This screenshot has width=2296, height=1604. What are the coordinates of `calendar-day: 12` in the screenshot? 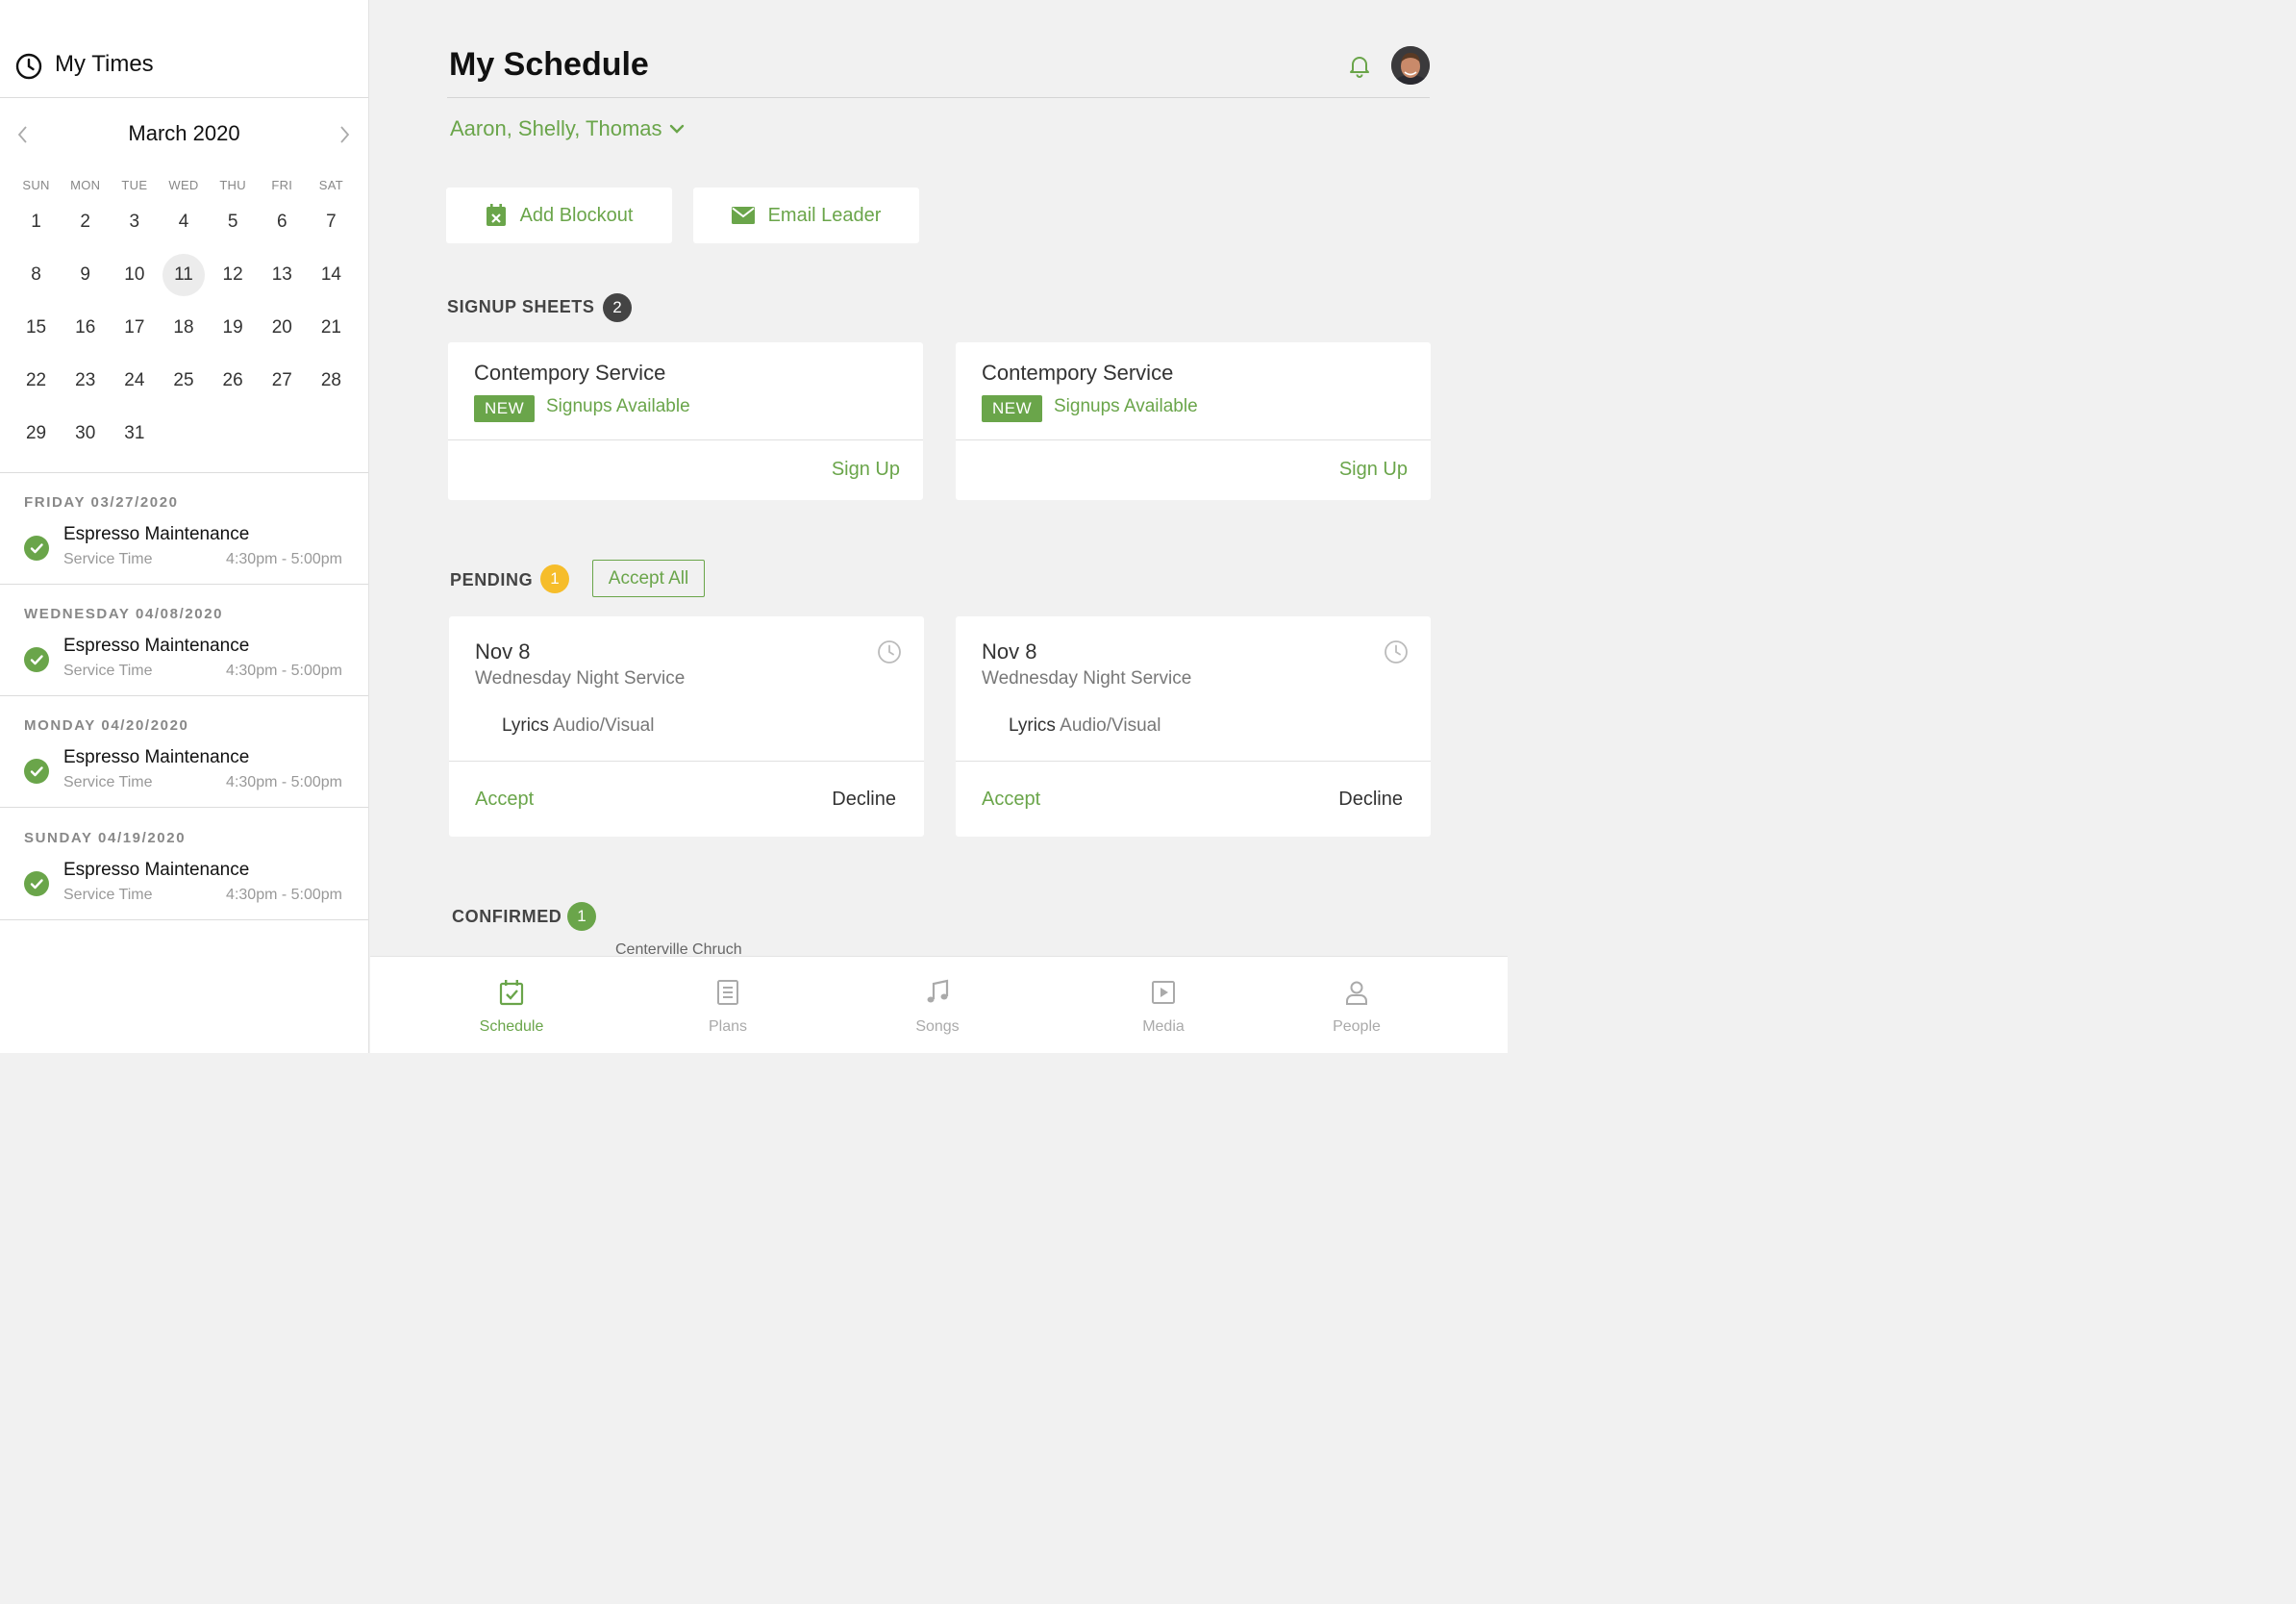 It's located at (233, 274).